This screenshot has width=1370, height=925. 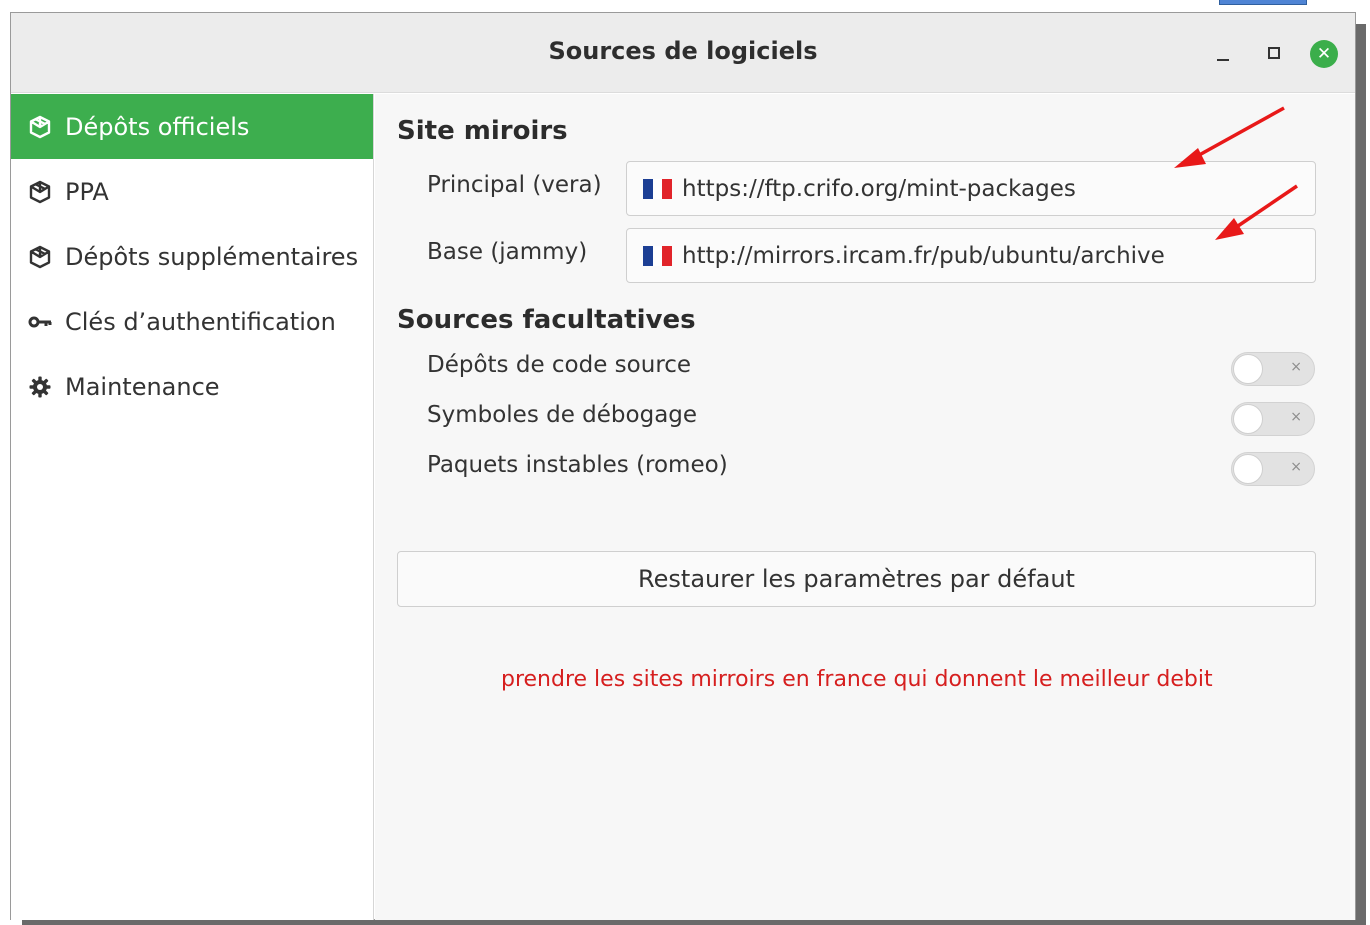 What do you see at coordinates (879, 188) in the screenshot?
I see `main-mirror-url: https://ftp.crifo.org/mint-packages` at bounding box center [879, 188].